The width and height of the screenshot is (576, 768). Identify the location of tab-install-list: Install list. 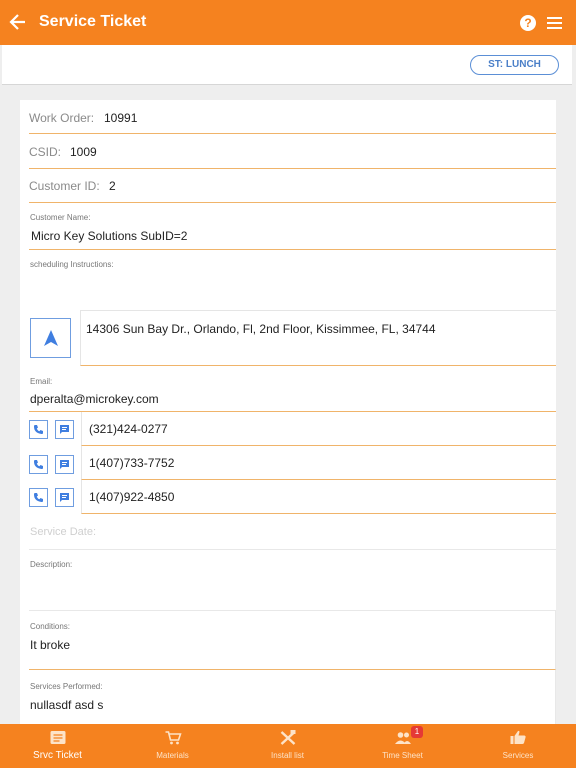
(287, 746).